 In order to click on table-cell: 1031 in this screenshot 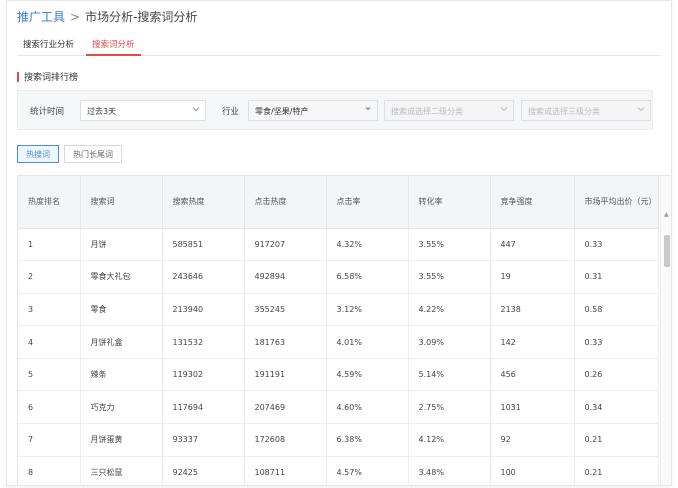, I will do `click(532, 407)`.